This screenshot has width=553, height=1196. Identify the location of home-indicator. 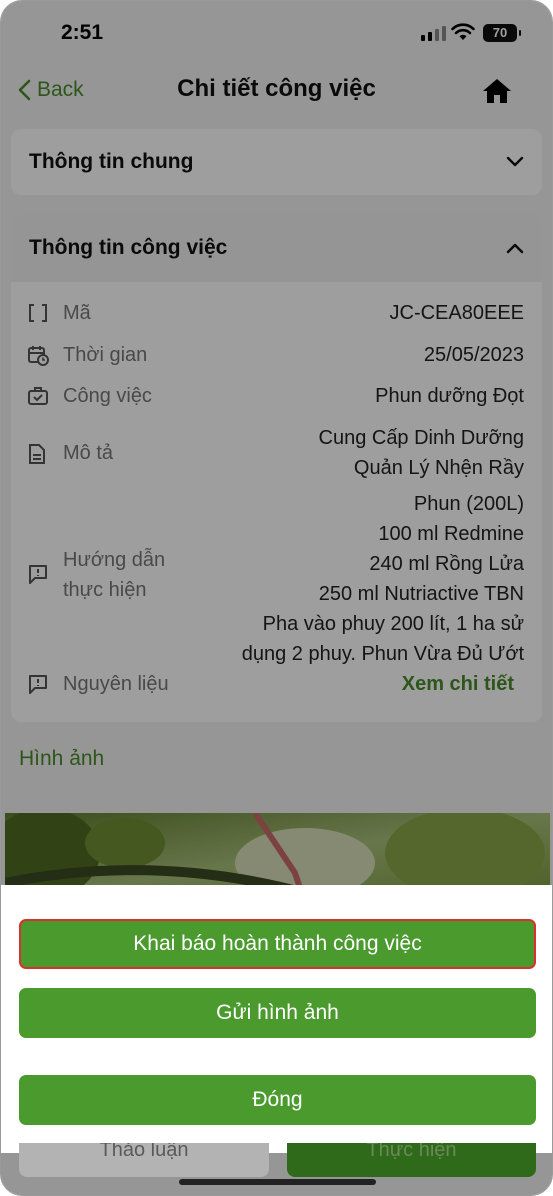
(277, 1182).